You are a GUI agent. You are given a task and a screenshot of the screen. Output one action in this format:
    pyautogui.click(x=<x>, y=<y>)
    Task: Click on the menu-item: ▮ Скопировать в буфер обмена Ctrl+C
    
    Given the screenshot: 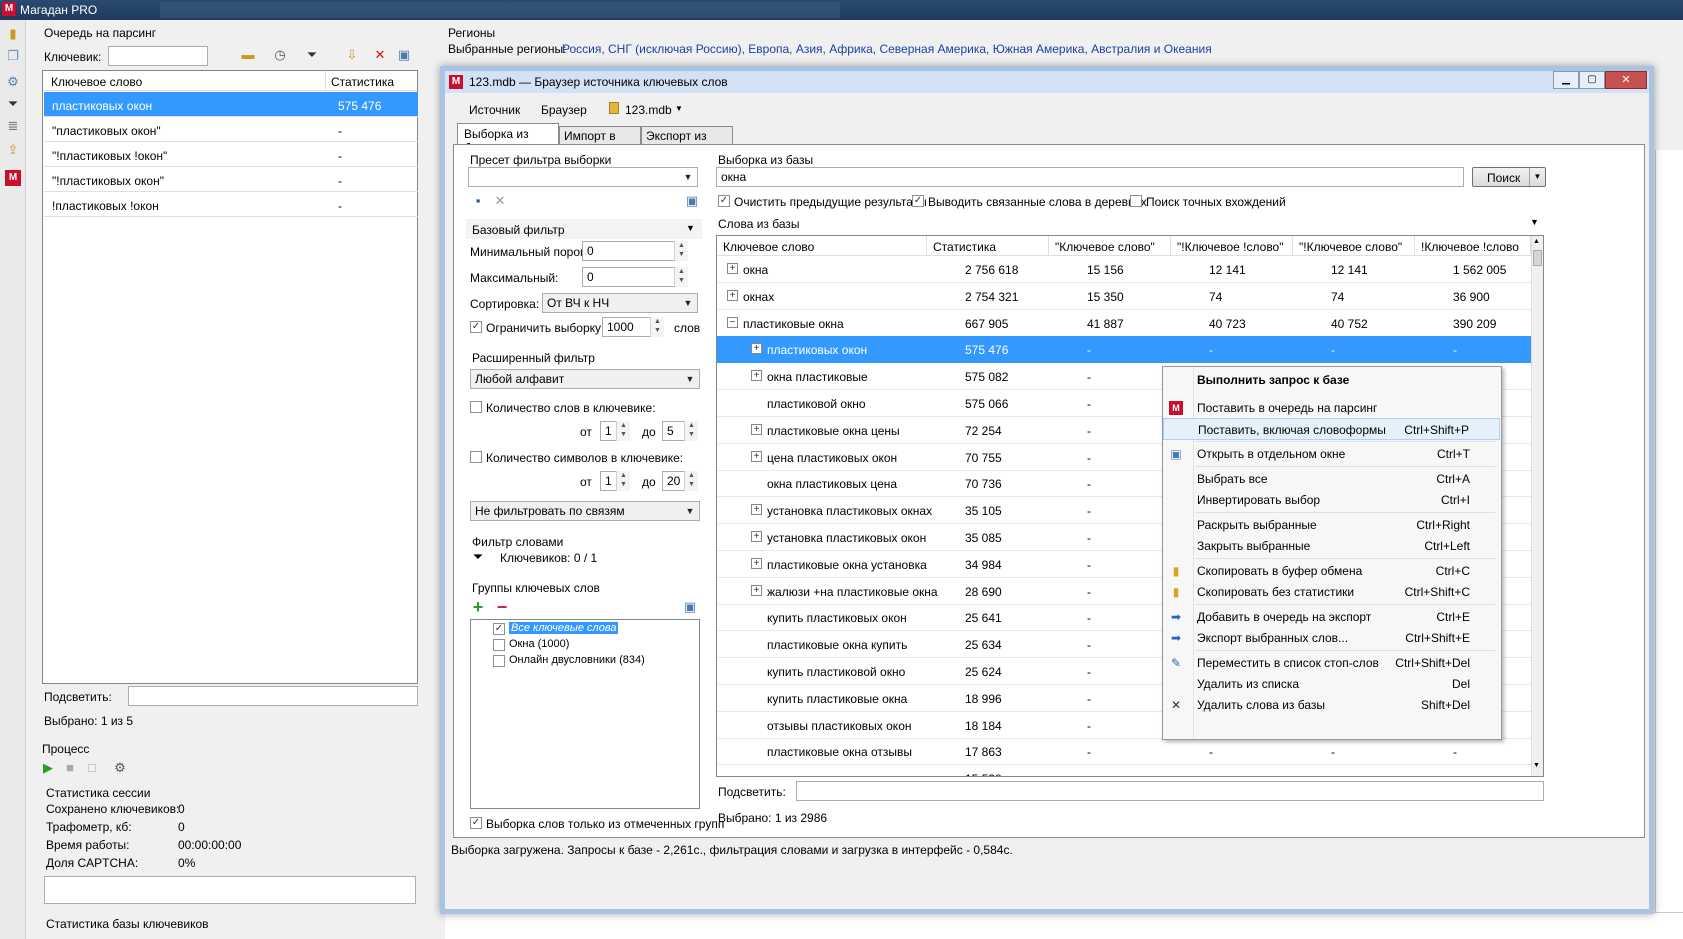 What is the action you would take?
    pyautogui.click(x=1331, y=571)
    